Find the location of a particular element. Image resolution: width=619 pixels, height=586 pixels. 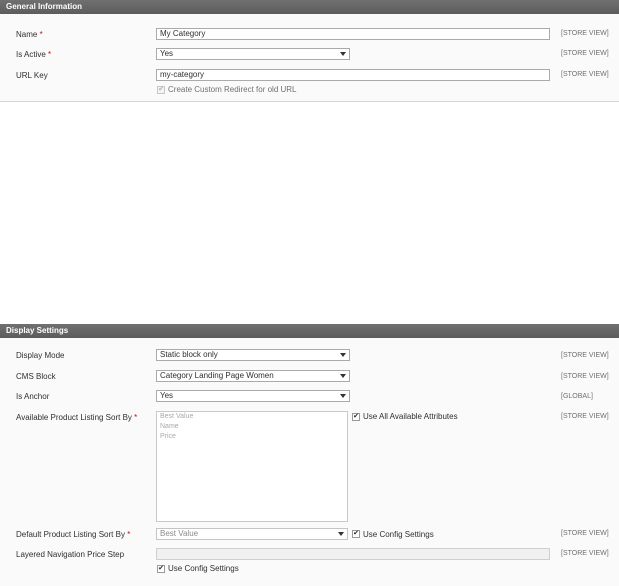

url-key-scope: [STORE VIEW] is located at coordinates (585, 74).